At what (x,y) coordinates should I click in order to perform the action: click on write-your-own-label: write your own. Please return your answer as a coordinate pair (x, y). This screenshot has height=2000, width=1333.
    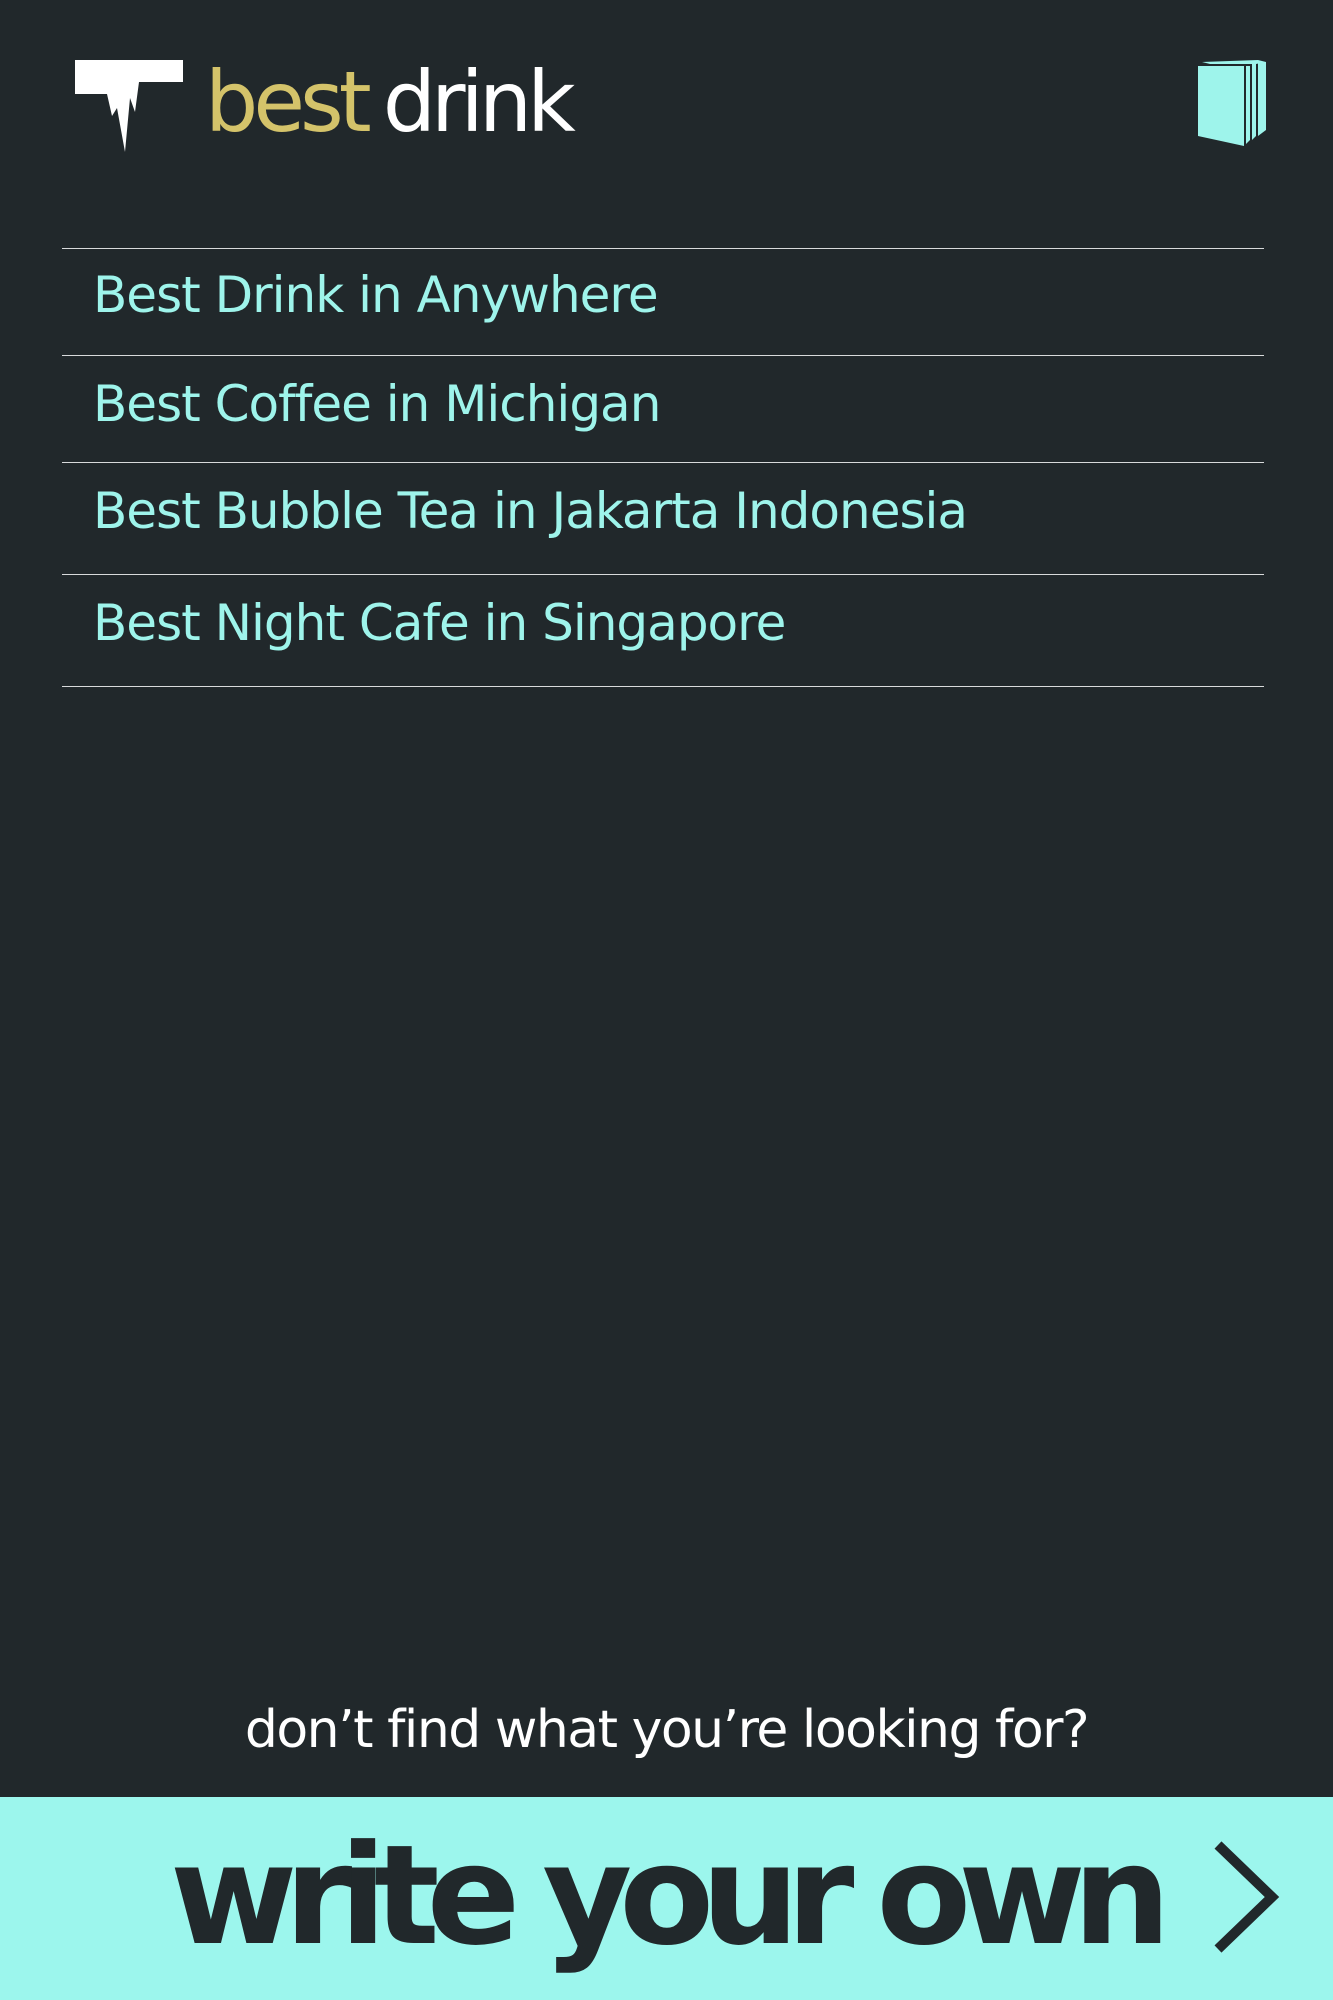
    Looking at the image, I should click on (670, 1895).